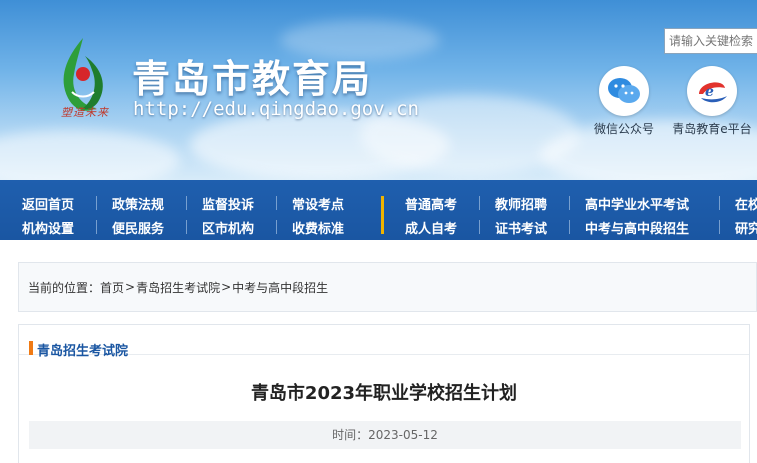 The image size is (757, 463). I want to click on search-input, so click(710, 41).